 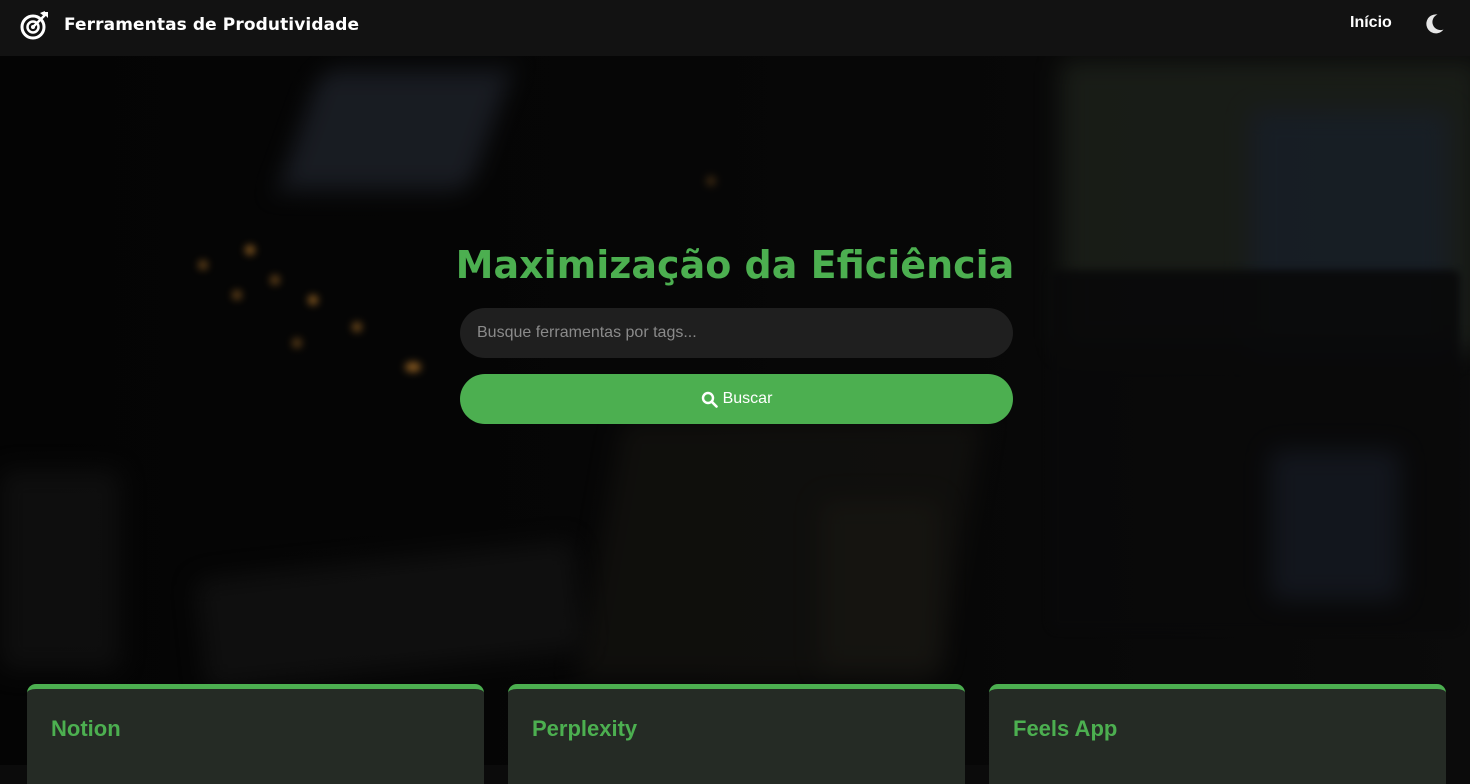 I want to click on hero-title: Maximização da Eficiência, so click(x=735, y=265).